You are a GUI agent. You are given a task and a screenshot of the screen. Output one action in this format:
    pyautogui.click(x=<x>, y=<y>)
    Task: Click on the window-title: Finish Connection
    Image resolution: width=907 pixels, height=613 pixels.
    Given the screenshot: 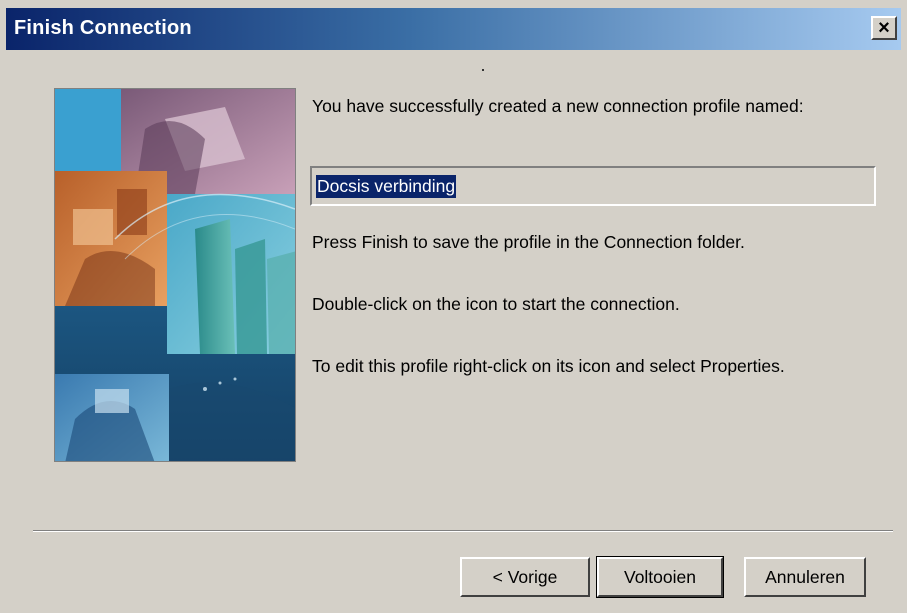 What is the action you would take?
    pyautogui.click(x=103, y=28)
    